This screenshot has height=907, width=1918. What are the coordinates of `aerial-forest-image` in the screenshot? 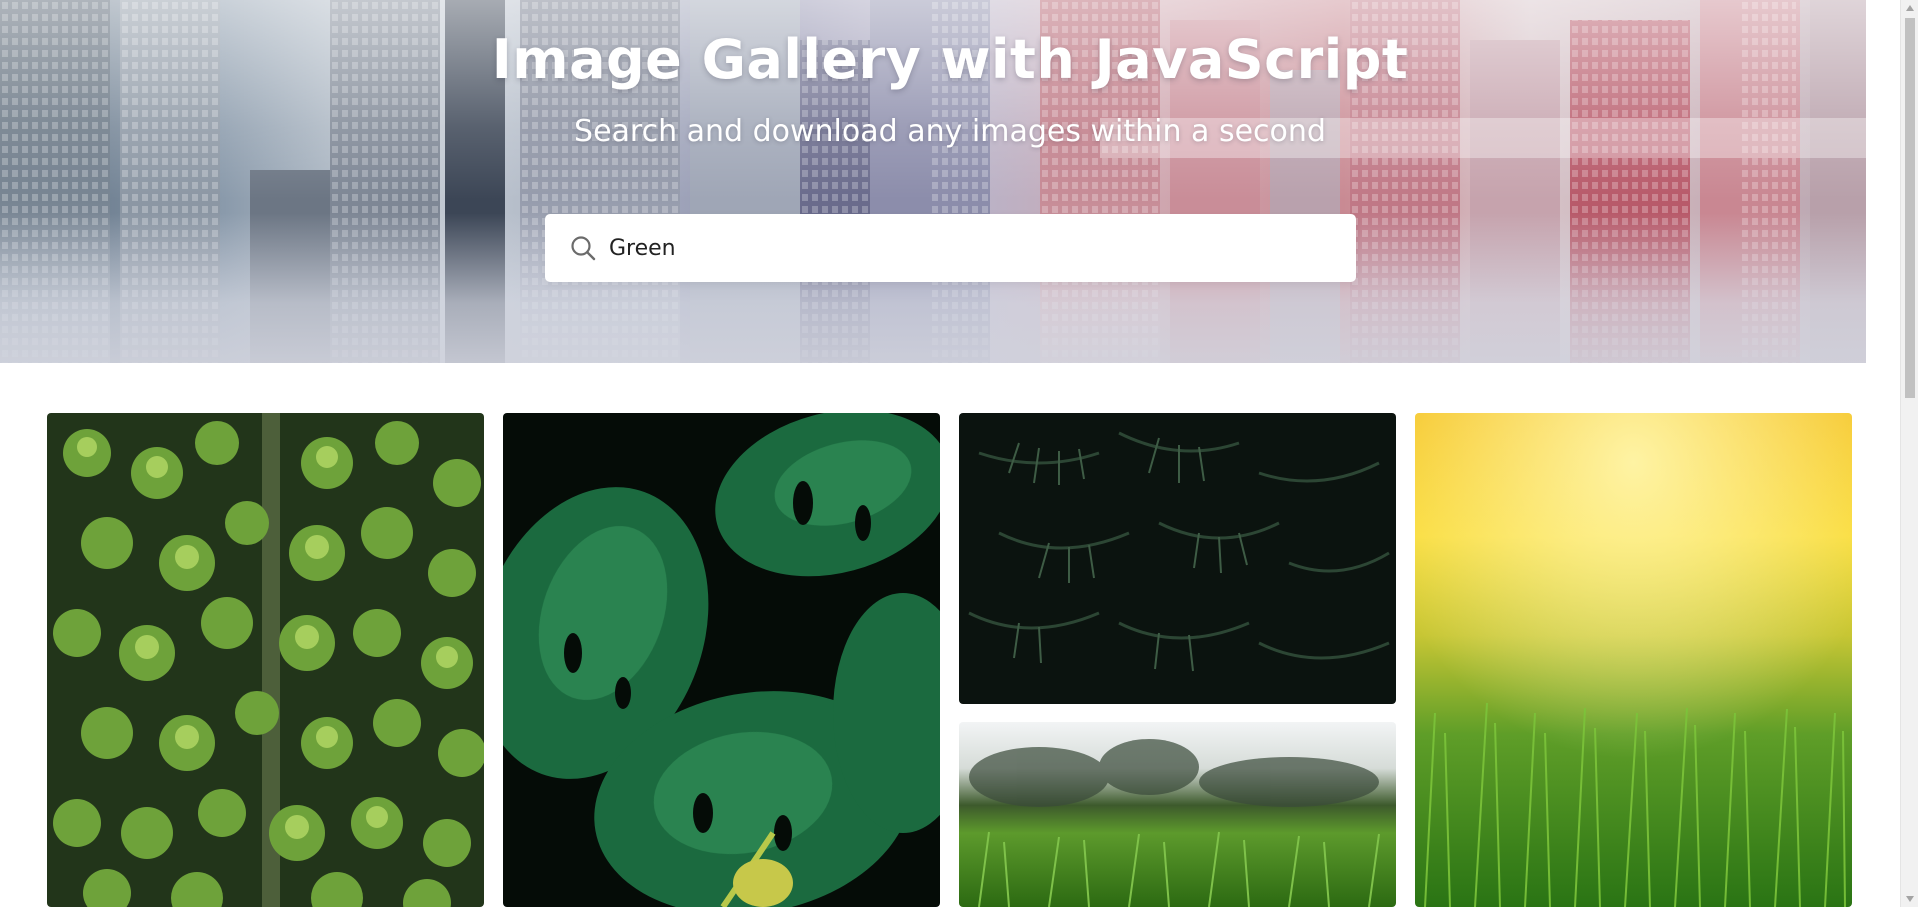 It's located at (265, 660).